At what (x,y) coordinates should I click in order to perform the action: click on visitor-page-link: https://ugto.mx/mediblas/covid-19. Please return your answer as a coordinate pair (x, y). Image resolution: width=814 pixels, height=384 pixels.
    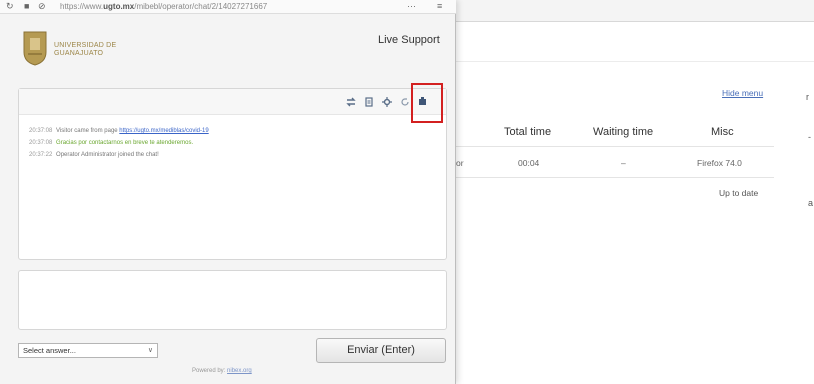
    Looking at the image, I should click on (163, 131).